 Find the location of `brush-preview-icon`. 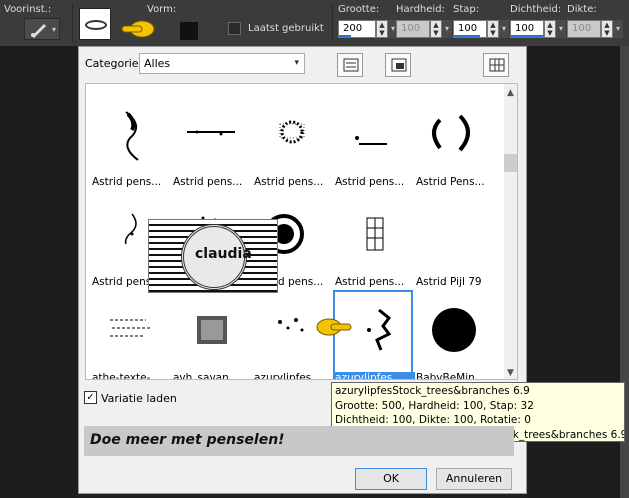

brush-preview-icon is located at coordinates (96, 25).